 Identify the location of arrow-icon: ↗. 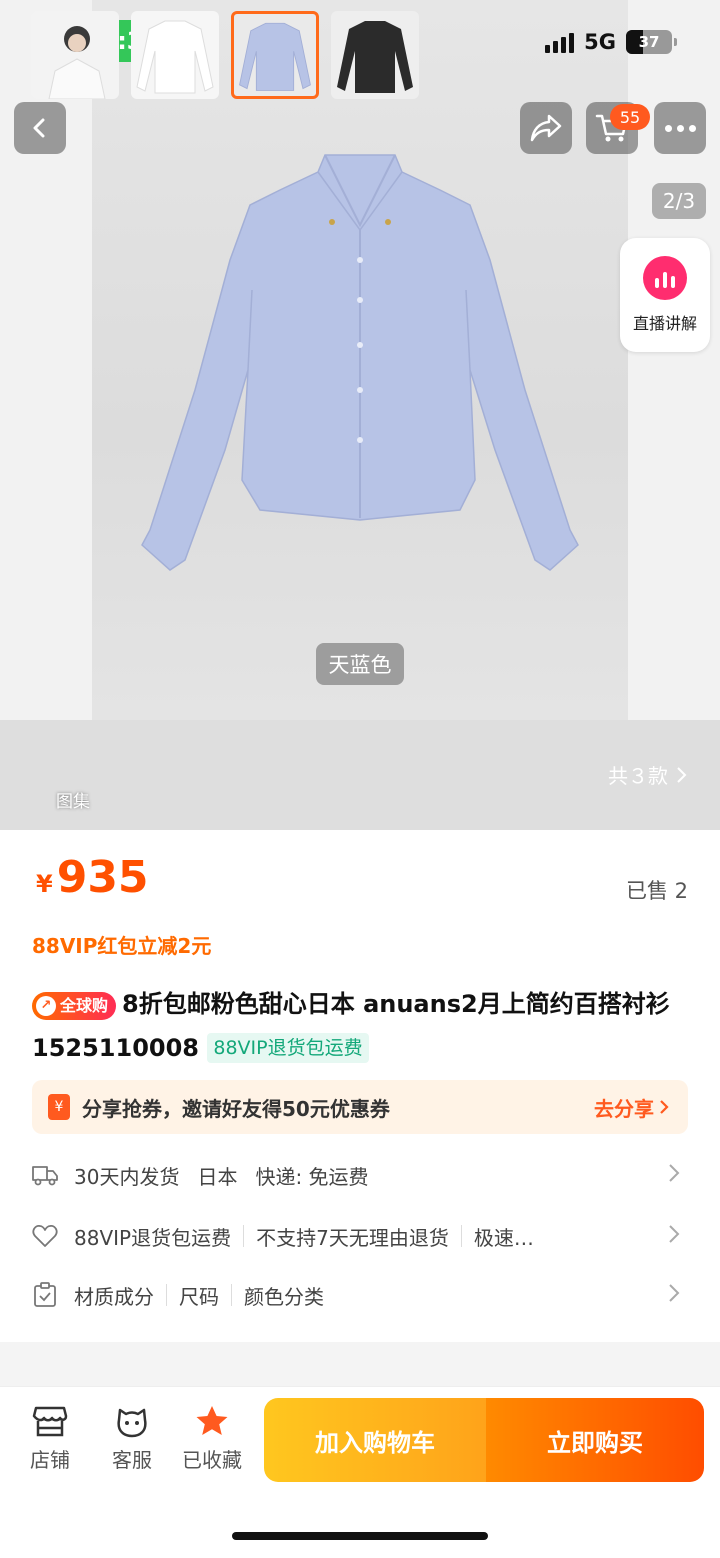
(46, 1006).